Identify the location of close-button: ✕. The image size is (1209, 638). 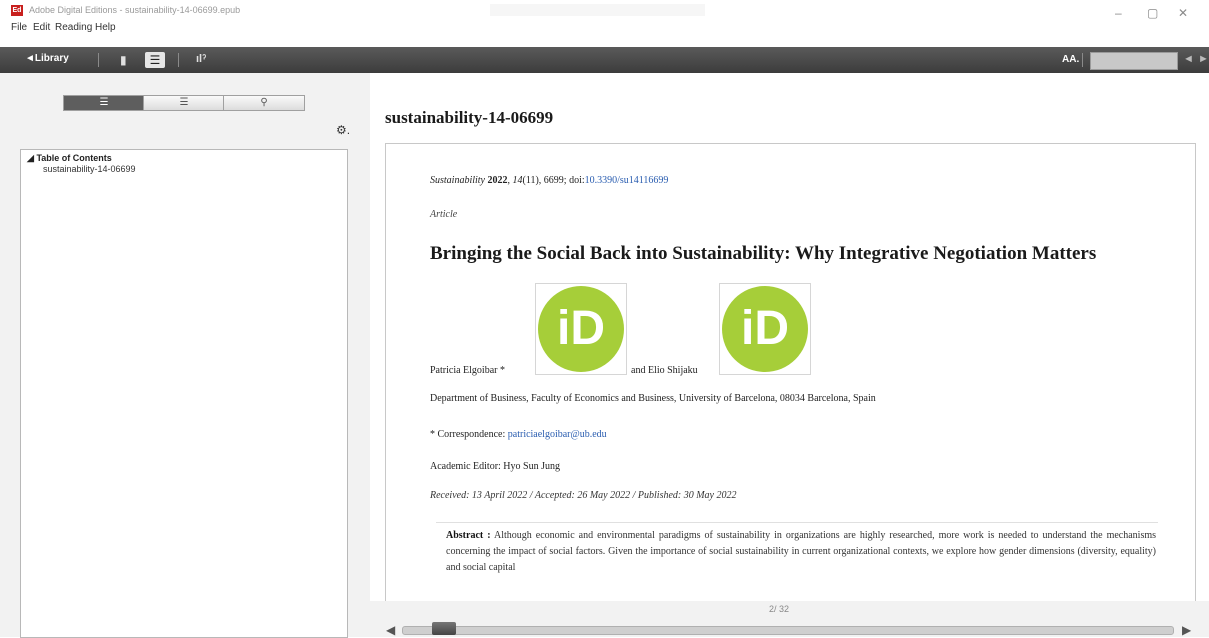
(1183, 13).